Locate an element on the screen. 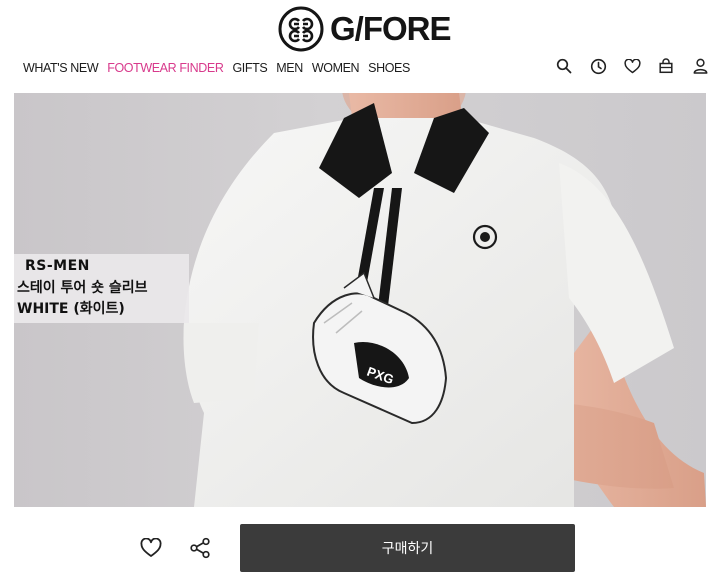  gfore-mark-icon is located at coordinates (301, 29).